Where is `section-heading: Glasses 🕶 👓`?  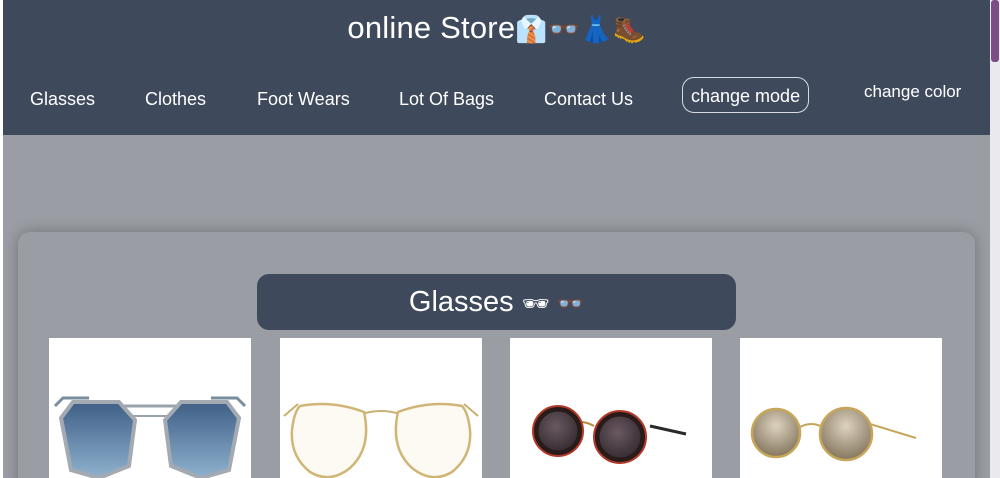
section-heading: Glasses 🕶 👓 is located at coordinates (496, 302).